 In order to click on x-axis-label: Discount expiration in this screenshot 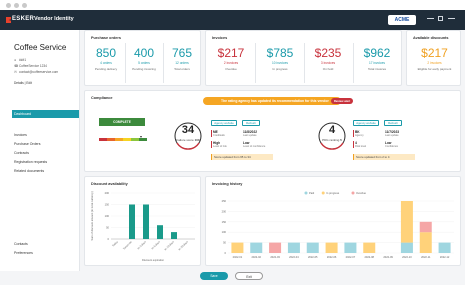, I will do `click(153, 260)`.